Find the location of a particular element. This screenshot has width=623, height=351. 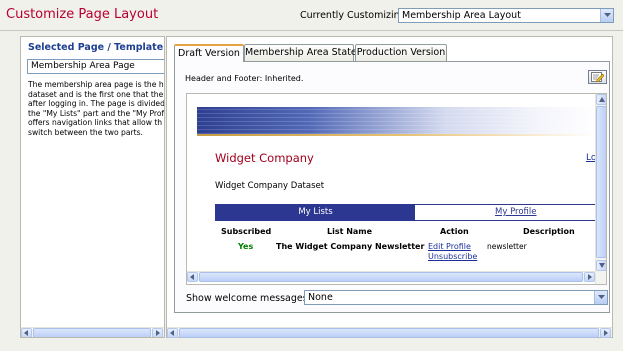

subscribed-value: Yes is located at coordinates (246, 246).